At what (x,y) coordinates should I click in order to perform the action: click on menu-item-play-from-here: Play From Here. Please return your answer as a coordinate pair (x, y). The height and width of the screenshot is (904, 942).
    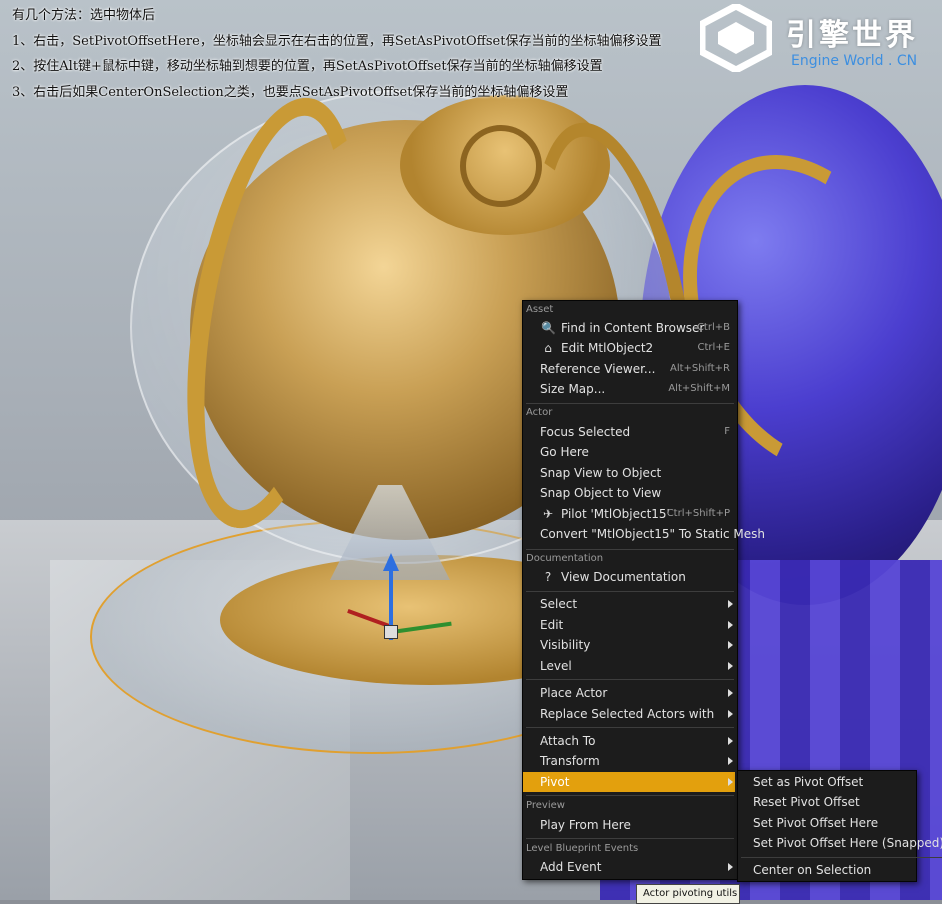
    Looking at the image, I should click on (629, 825).